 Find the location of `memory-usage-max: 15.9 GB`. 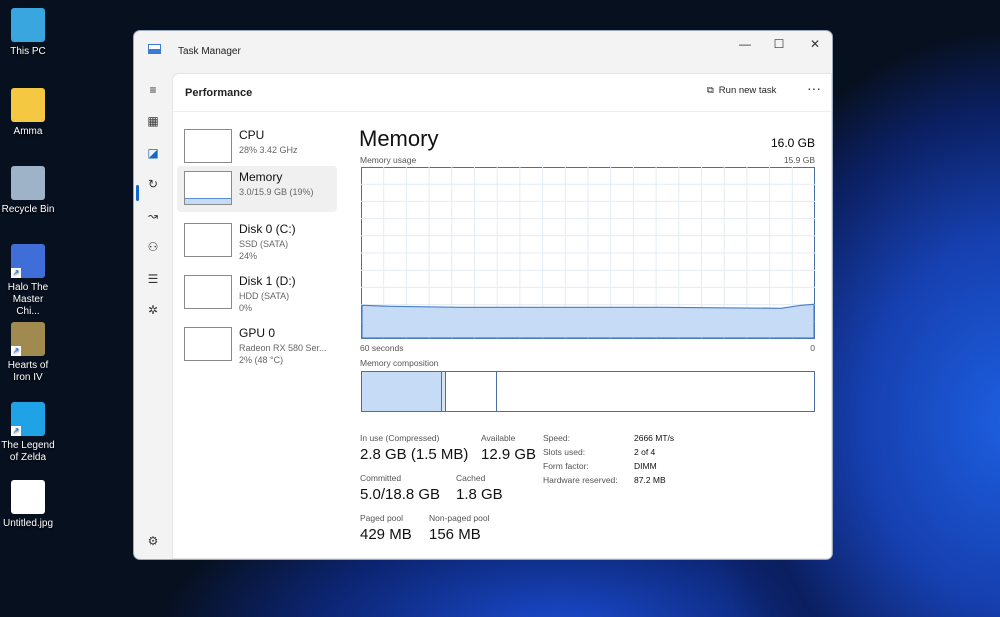

memory-usage-max: 15.9 GB is located at coordinates (799, 160).